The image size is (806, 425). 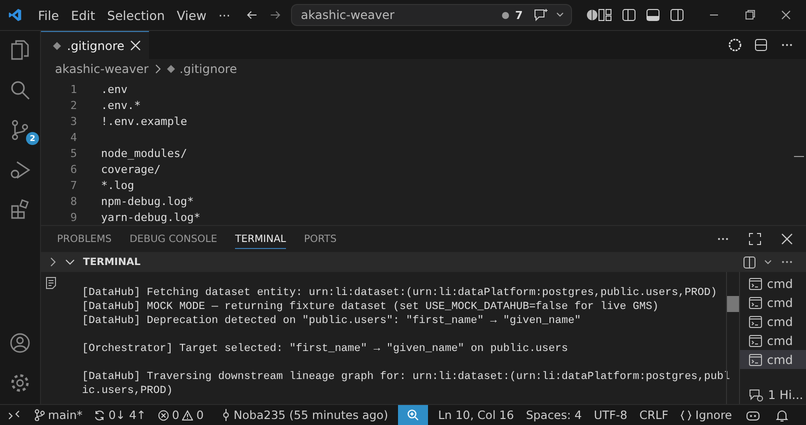 I want to click on blame-status: Noba235 (55 minutes ago), so click(x=304, y=415).